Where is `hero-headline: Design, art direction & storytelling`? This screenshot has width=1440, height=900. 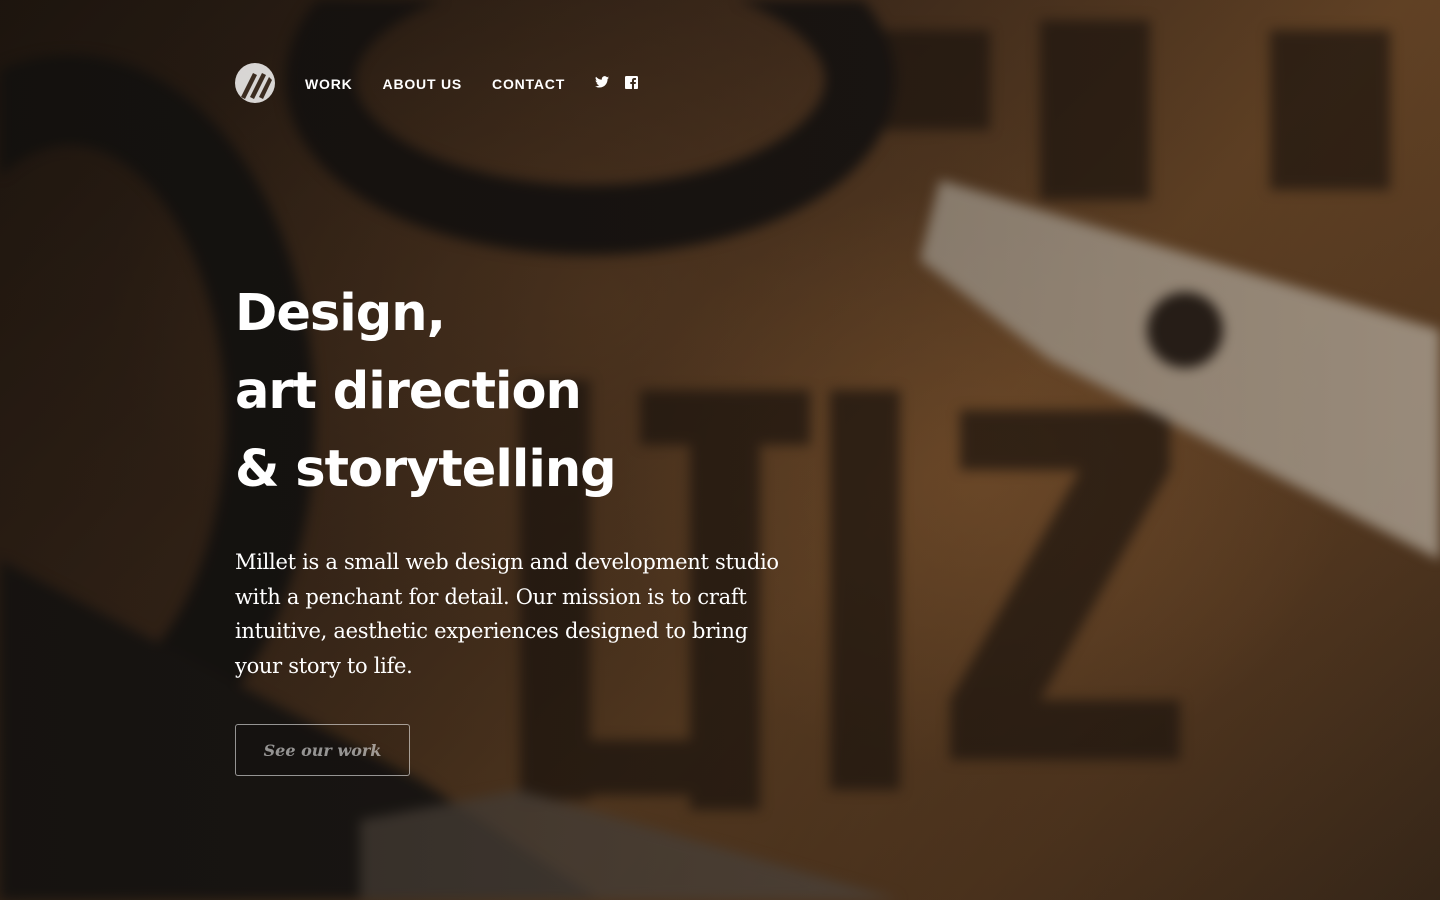 hero-headline: Design, art direction & storytelling is located at coordinates (426, 392).